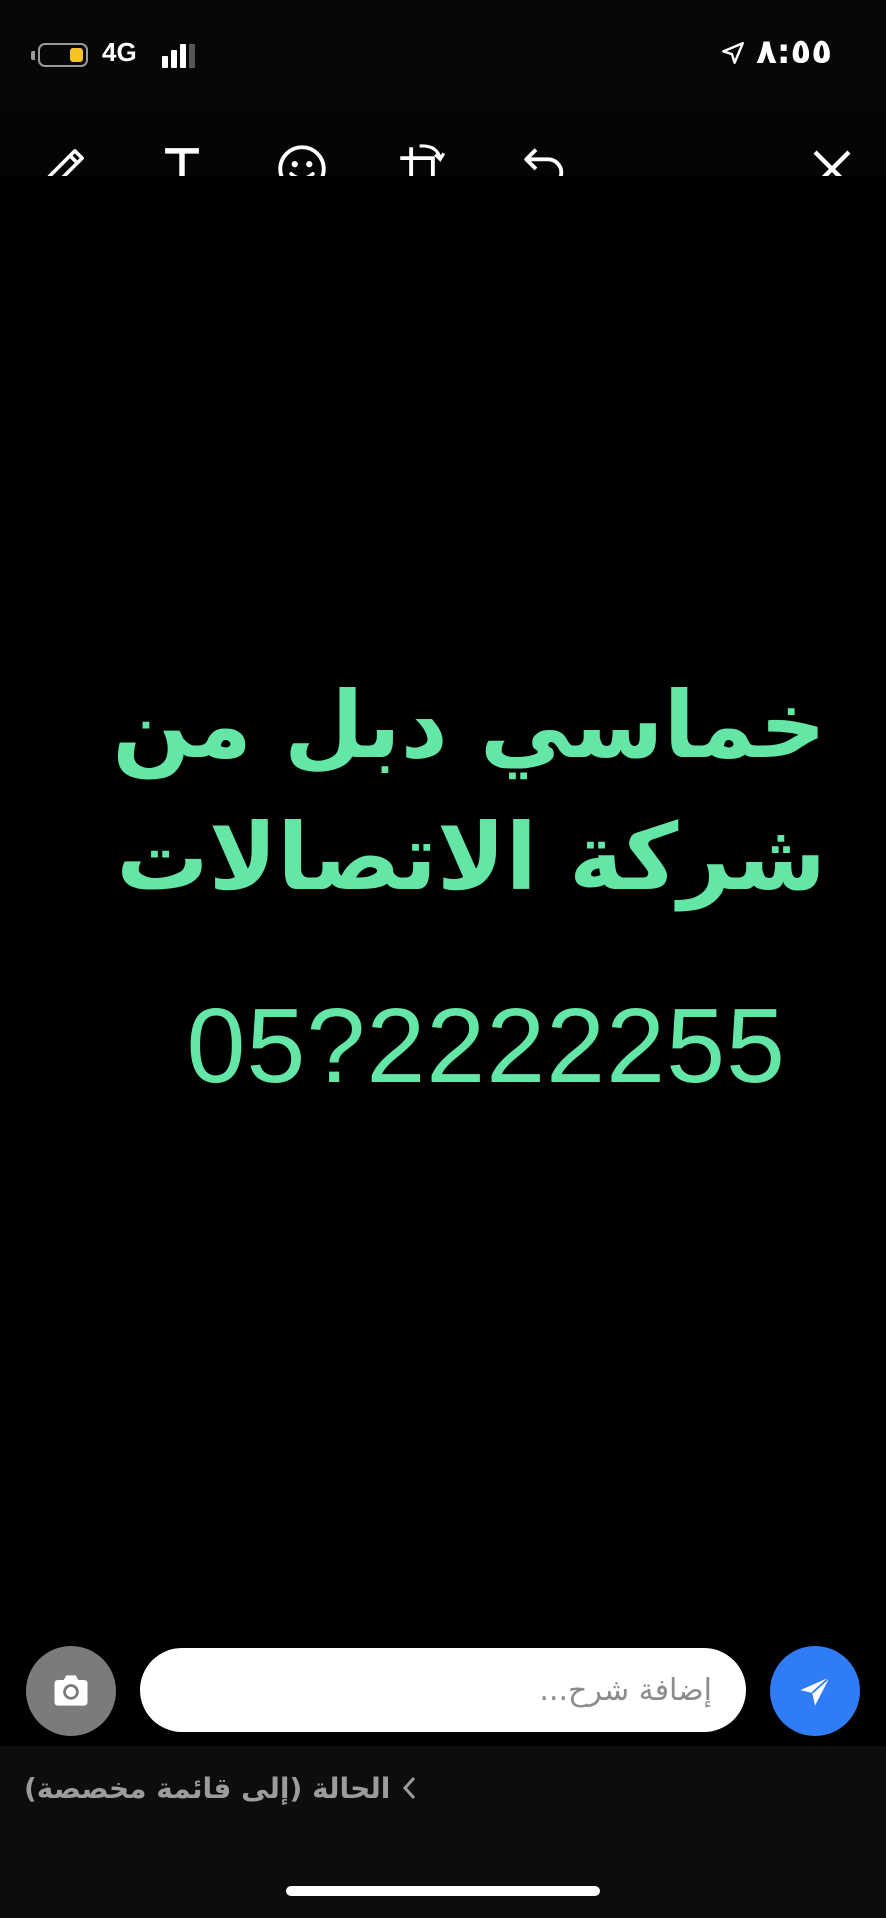  I want to click on signal-icon, so click(179, 56).